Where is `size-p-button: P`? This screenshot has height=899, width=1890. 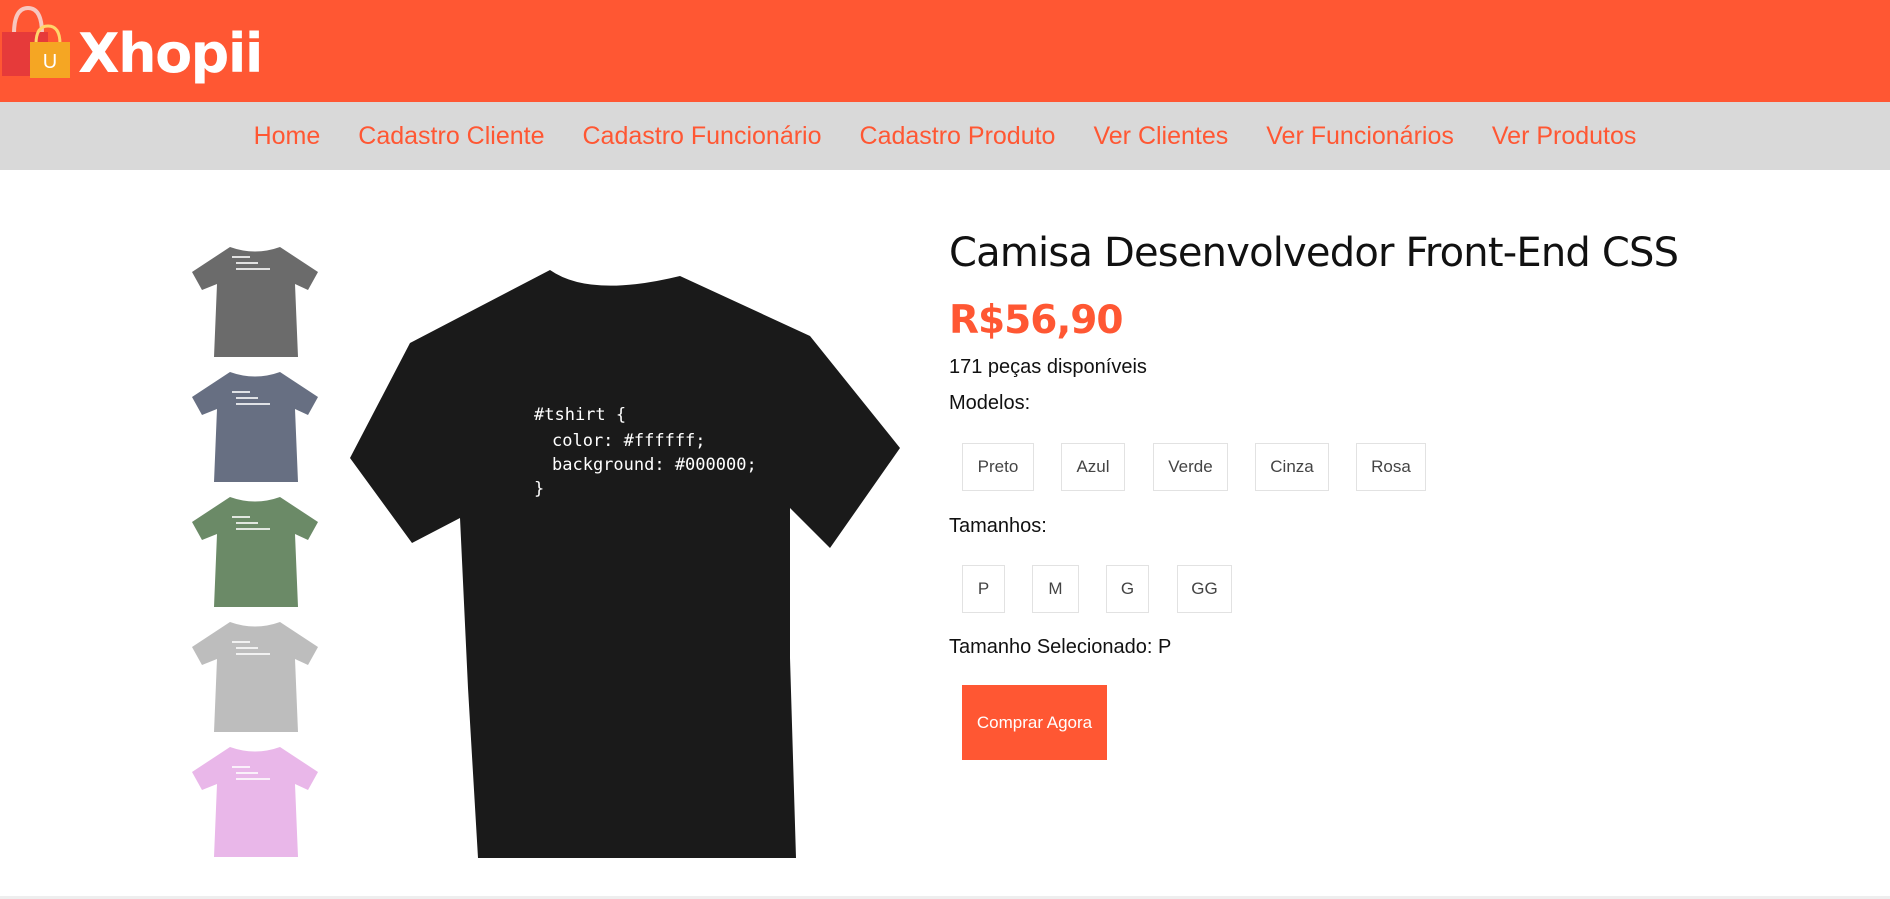
size-p-button: P is located at coordinates (983, 589).